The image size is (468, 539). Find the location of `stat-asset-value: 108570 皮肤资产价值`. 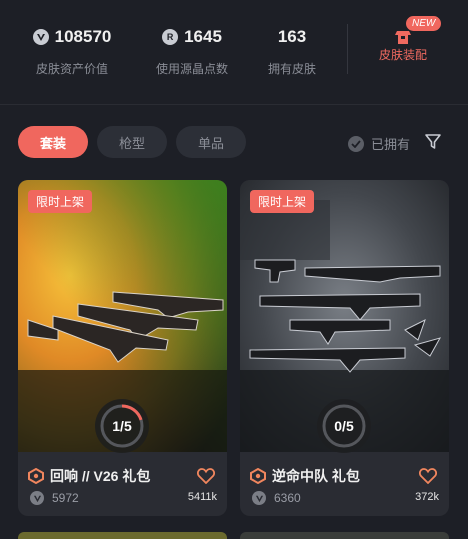

stat-asset-value: 108570 皮肤资产价值 is located at coordinates (72, 51).